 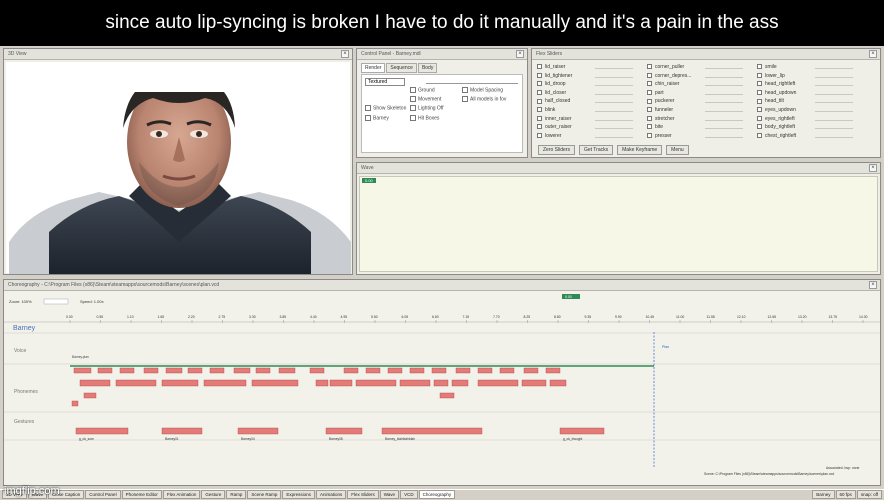 I want to click on tool-tab-flex-animation: Flex Animation, so click(x=181, y=494).